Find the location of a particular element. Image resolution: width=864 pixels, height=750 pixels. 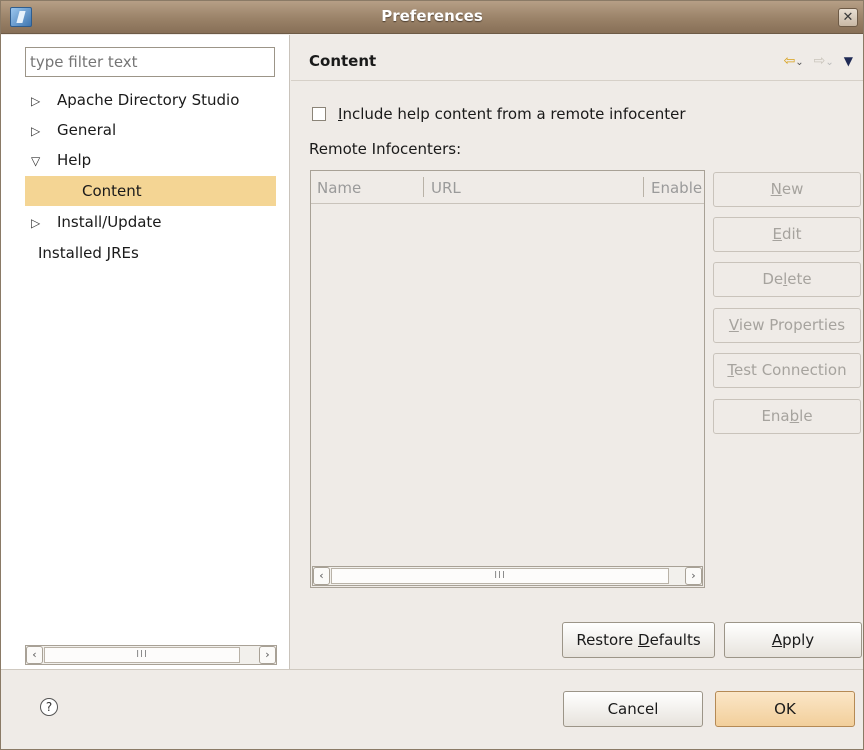

footer-divider is located at coordinates (432, 669).